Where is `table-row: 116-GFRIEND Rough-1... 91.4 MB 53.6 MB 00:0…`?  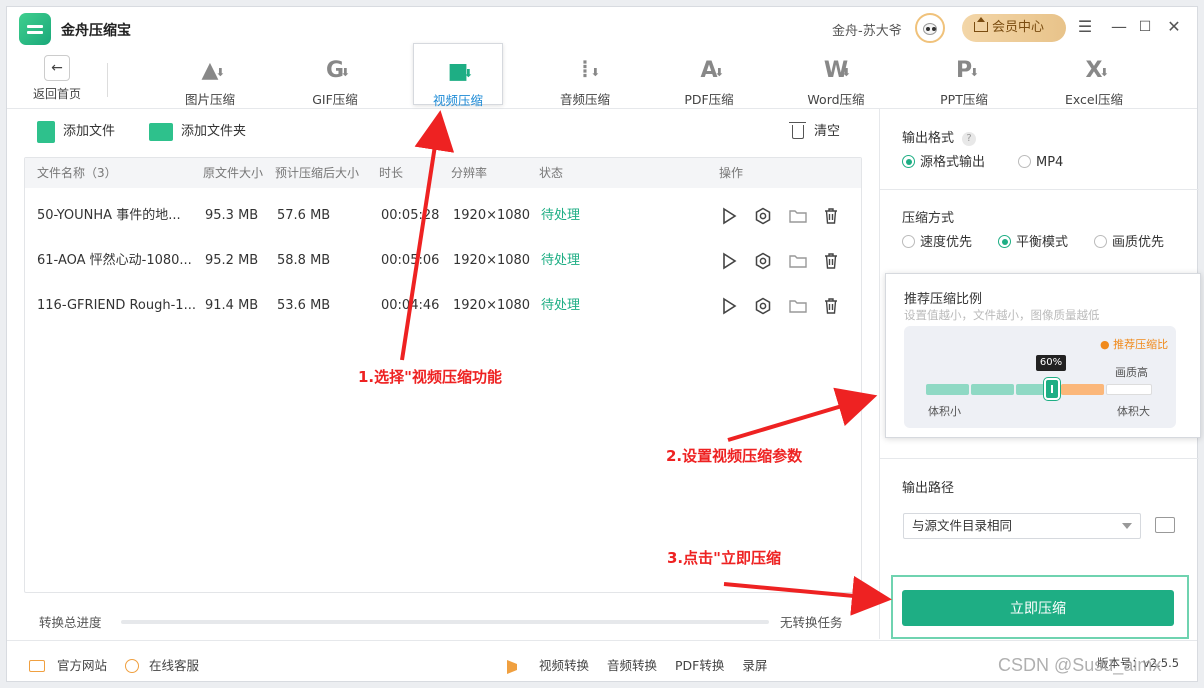
table-row: 116-GFRIEND Rough-1... 91.4 MB 53.6 MB 00:0… is located at coordinates (443, 305).